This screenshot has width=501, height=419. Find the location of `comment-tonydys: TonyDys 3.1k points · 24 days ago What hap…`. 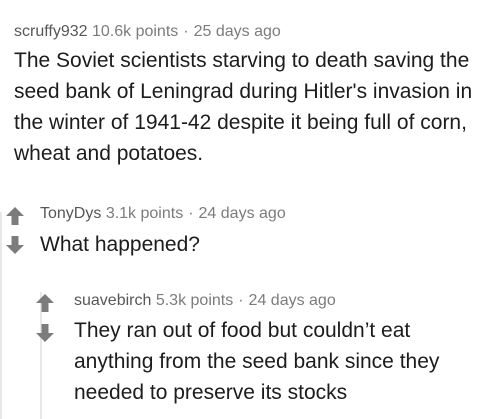

comment-tonydys: TonyDys 3.1k points · 24 days ago What hap… is located at coordinates (265, 232).